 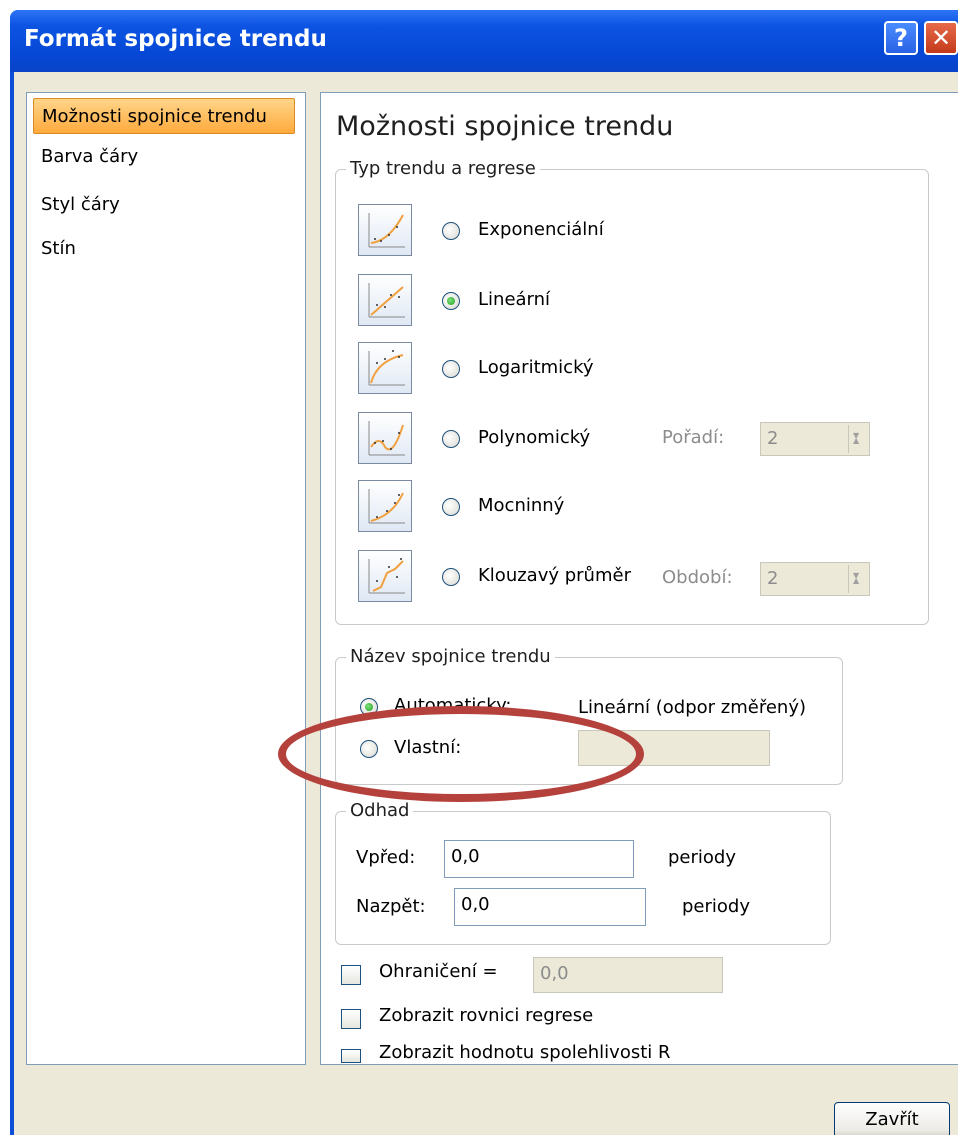 What do you see at coordinates (351, 1019) in the screenshot?
I see `show-equation-checkbox` at bounding box center [351, 1019].